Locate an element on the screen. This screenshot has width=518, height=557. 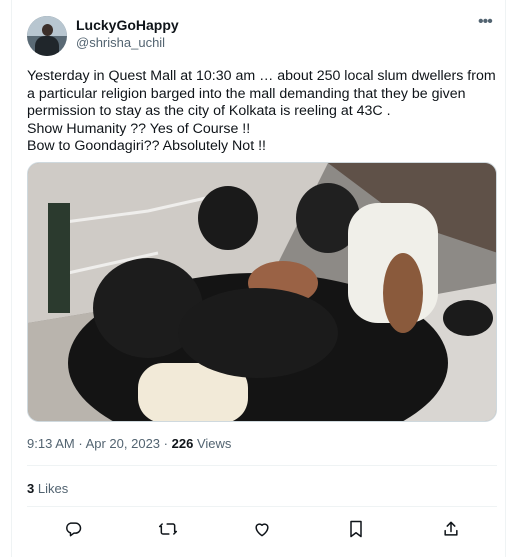
views-label: Views is located at coordinates (214, 443).